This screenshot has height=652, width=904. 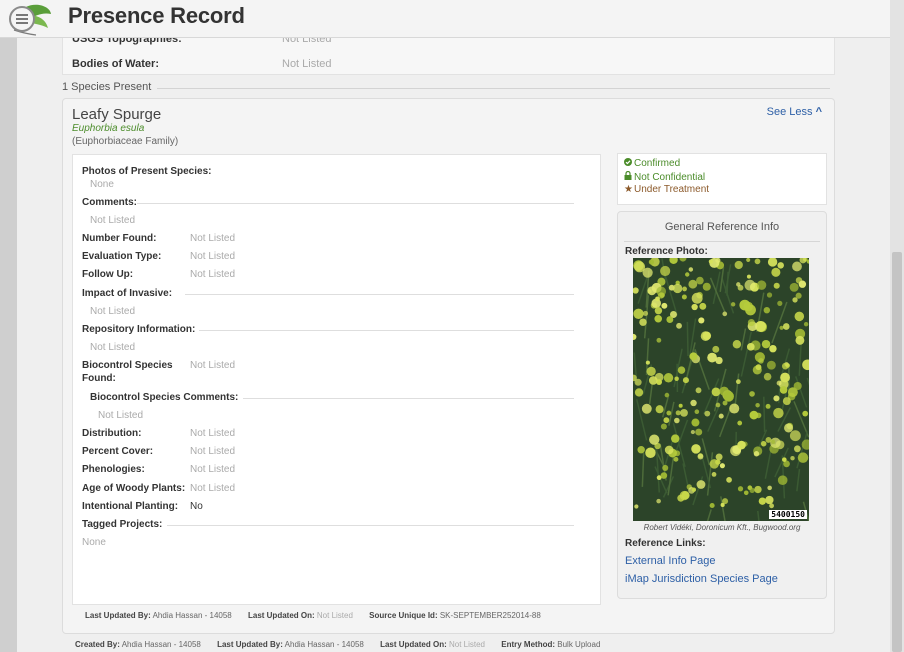 What do you see at coordinates (789, 112) in the screenshot?
I see `see-less-label: See Less` at bounding box center [789, 112].